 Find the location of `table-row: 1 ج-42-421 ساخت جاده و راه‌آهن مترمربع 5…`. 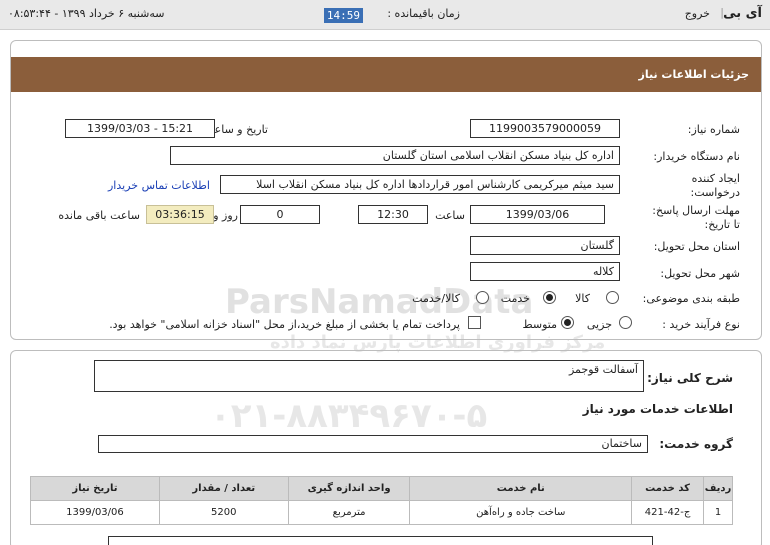

table-row: 1 ج-42-421 ساخت جاده و راه‌آهن مترمربع 5… is located at coordinates (381, 512).